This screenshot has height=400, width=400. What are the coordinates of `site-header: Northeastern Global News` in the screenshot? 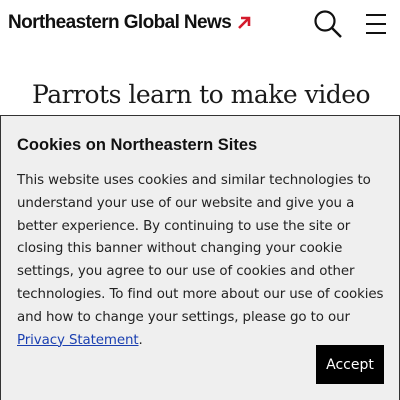 It's located at (200, 24).